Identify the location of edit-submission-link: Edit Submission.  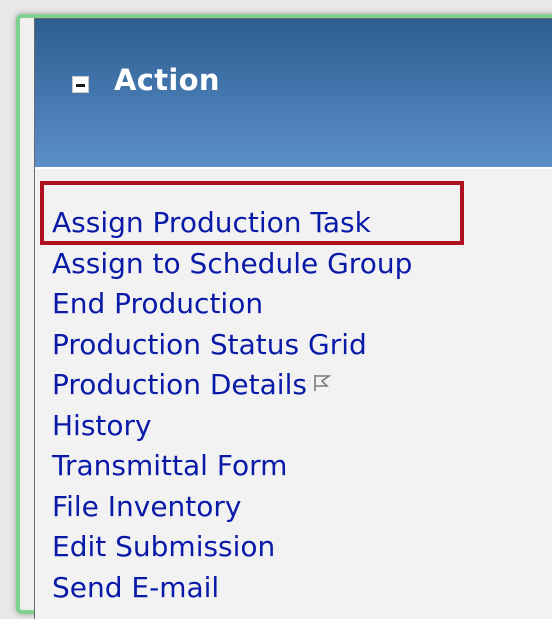
(232, 547).